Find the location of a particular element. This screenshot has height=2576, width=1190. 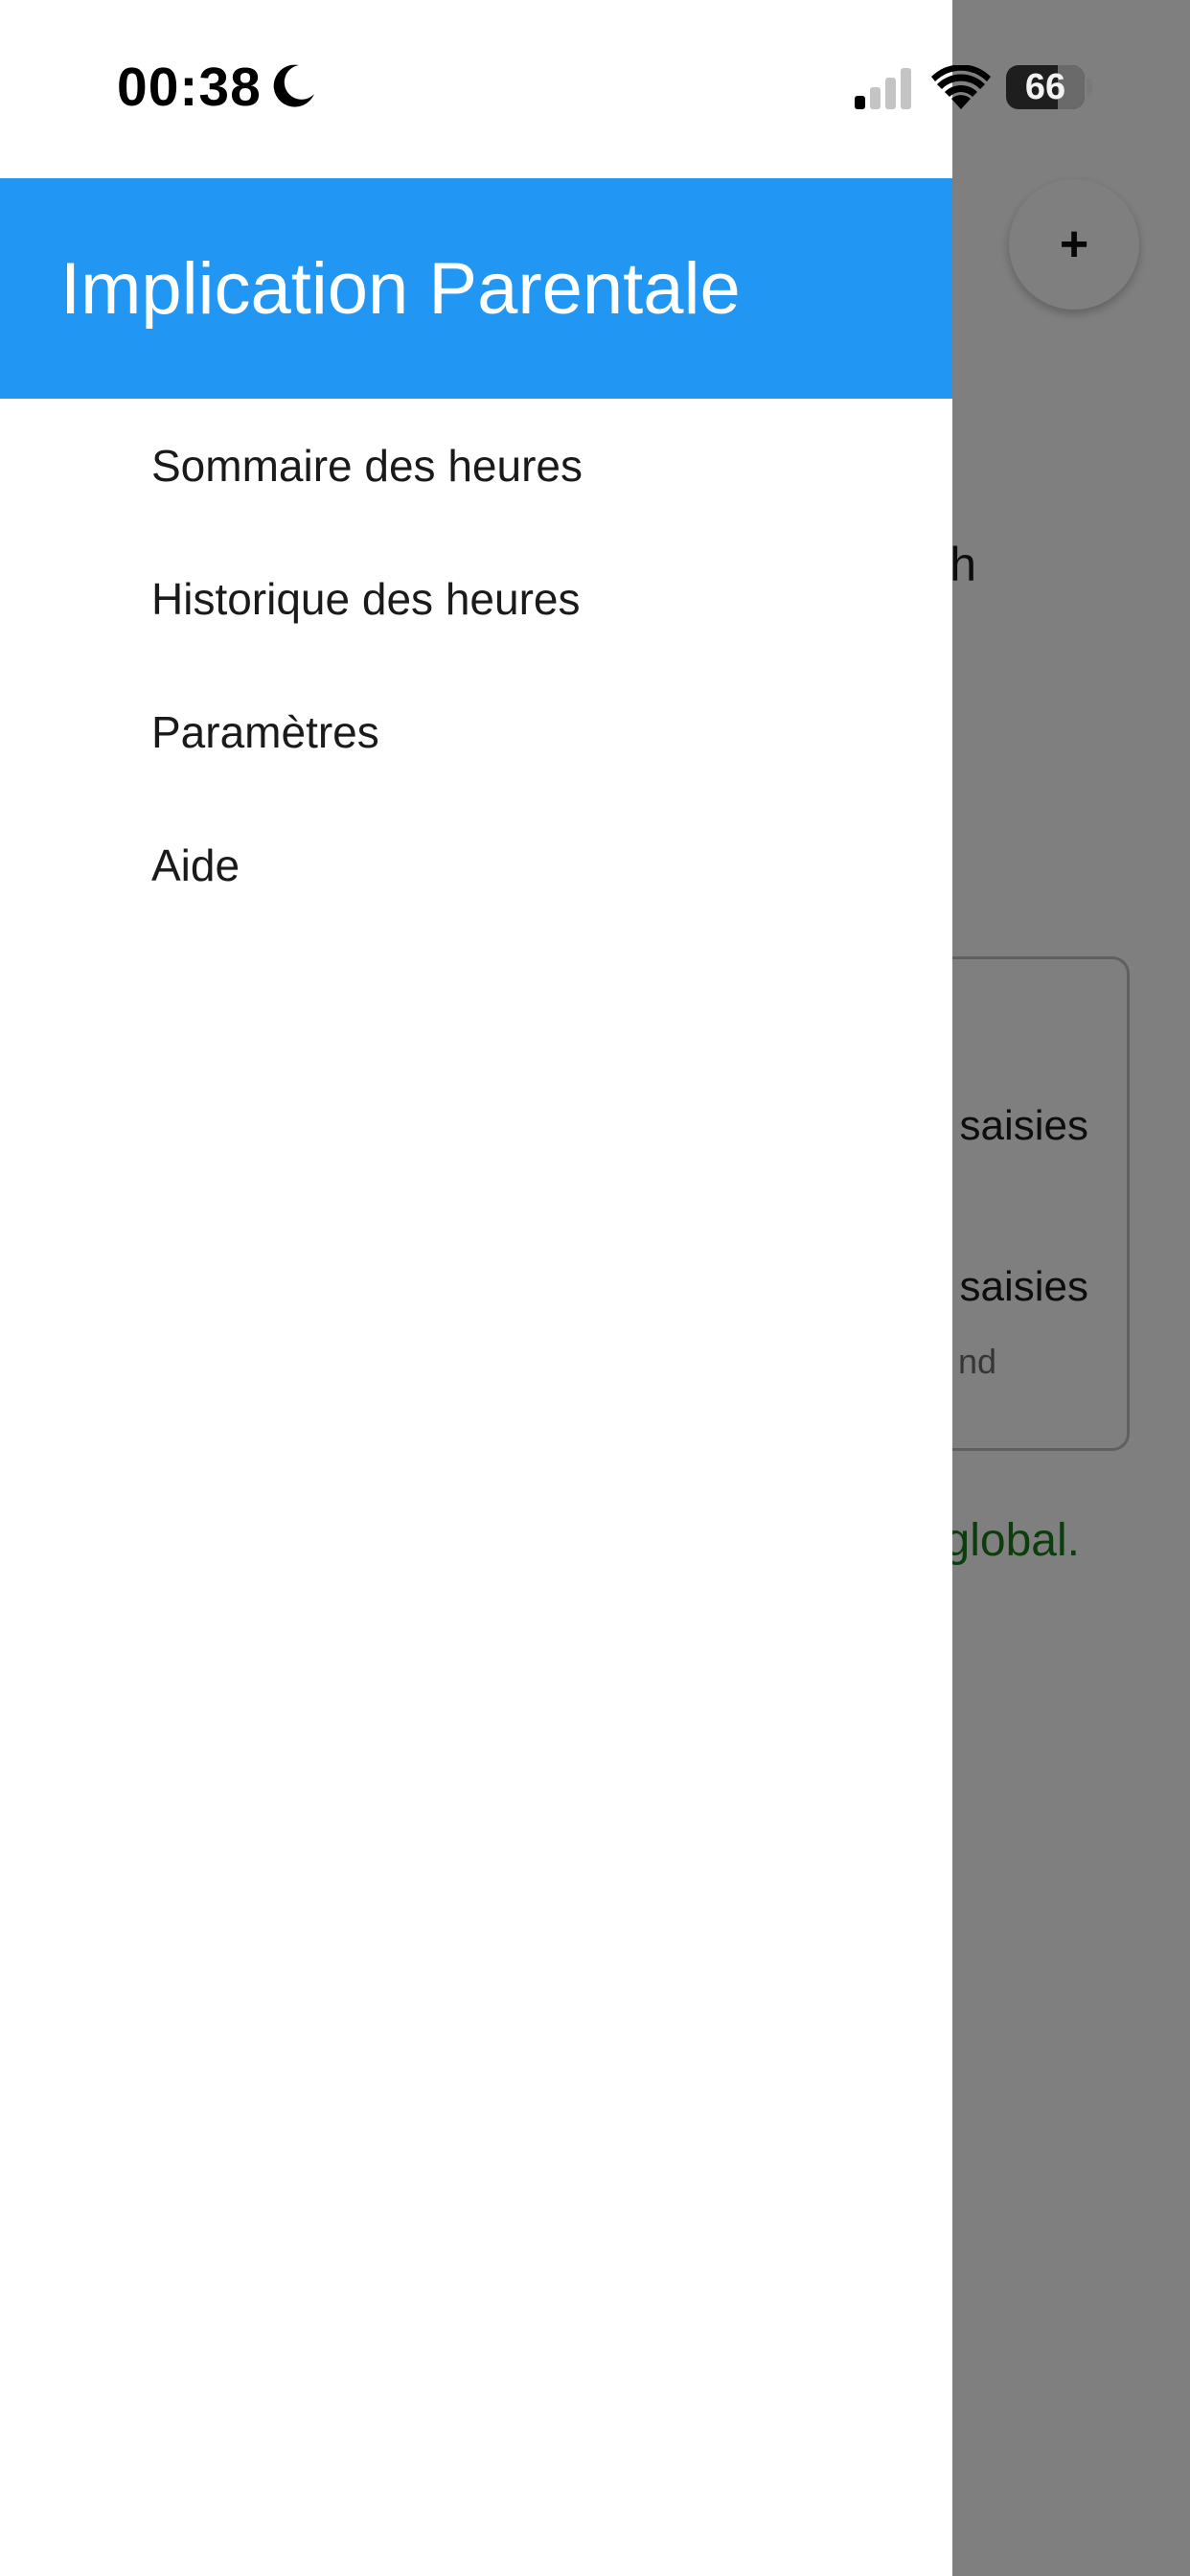

moon-icon is located at coordinates (294, 85).